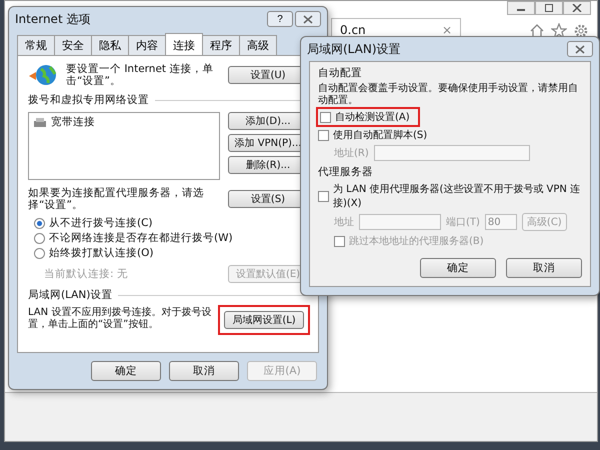  I want to click on tab: 安全, so click(73, 45).